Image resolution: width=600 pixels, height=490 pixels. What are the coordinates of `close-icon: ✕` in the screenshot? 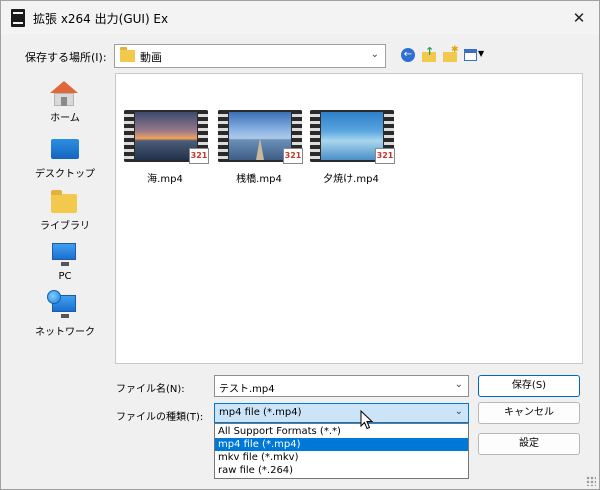 It's located at (579, 18).